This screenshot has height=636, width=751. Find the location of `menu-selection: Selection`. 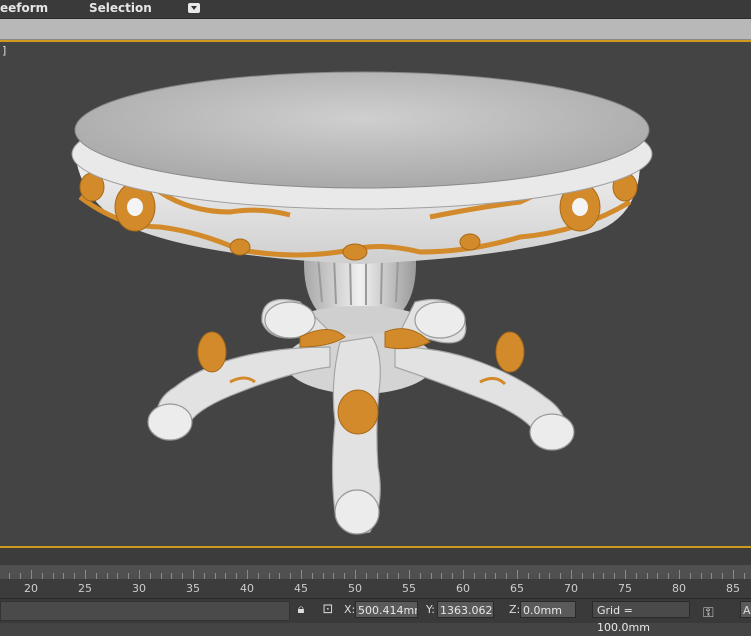

menu-selection: Selection is located at coordinates (120, 8).